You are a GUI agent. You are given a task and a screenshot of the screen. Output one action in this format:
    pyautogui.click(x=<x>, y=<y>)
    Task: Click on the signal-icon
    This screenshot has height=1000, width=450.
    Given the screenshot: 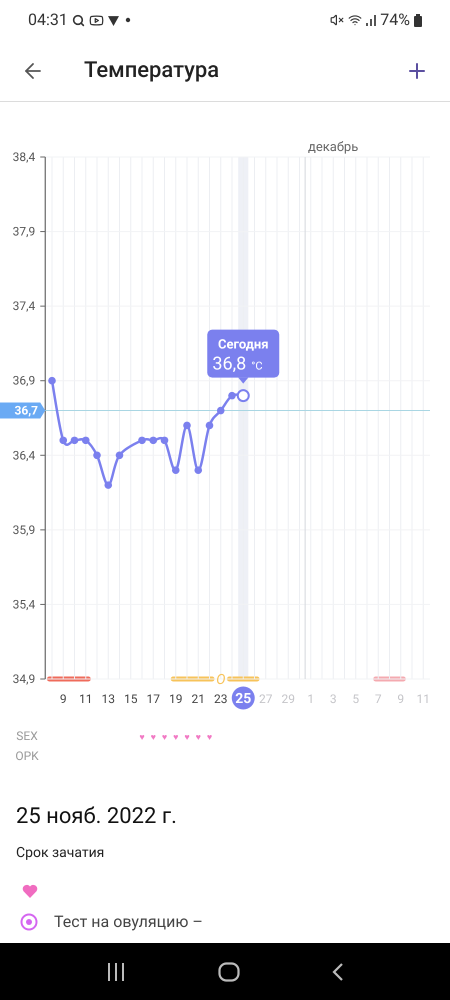 What is the action you would take?
    pyautogui.click(x=371, y=20)
    